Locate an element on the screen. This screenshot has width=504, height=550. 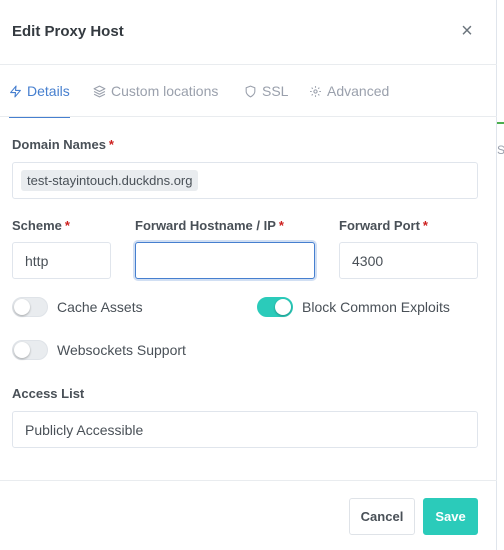
forward-port-input: 4300 is located at coordinates (408, 260).